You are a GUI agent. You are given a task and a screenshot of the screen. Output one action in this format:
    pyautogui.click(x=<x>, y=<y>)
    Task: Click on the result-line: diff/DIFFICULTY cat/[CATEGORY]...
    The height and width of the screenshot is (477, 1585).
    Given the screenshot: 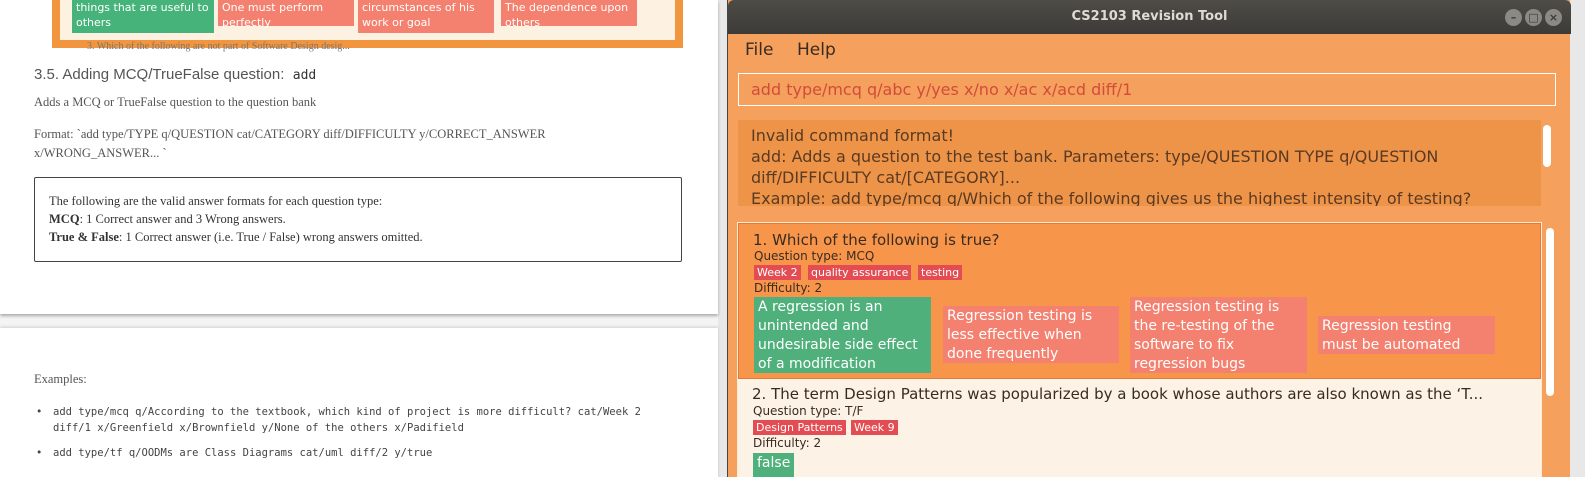 What is the action you would take?
    pyautogui.click(x=886, y=177)
    